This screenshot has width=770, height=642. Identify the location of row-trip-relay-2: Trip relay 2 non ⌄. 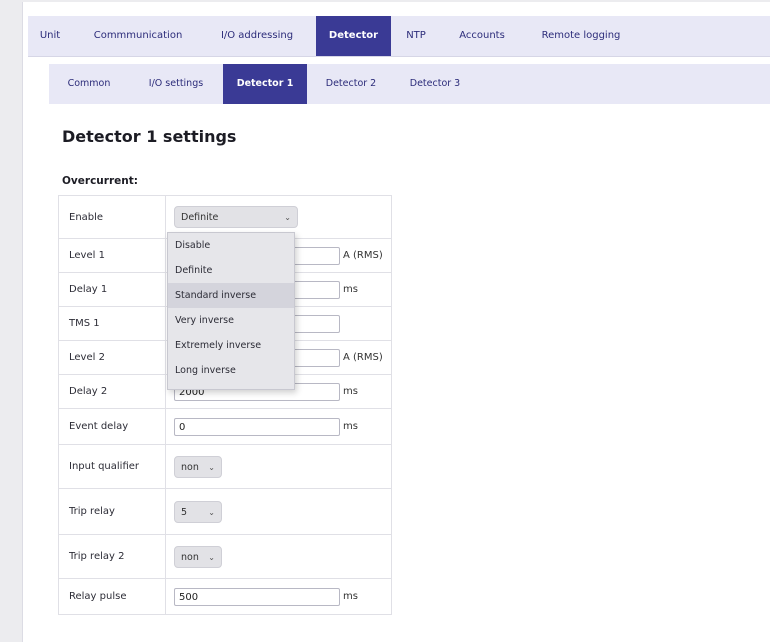
(225, 556).